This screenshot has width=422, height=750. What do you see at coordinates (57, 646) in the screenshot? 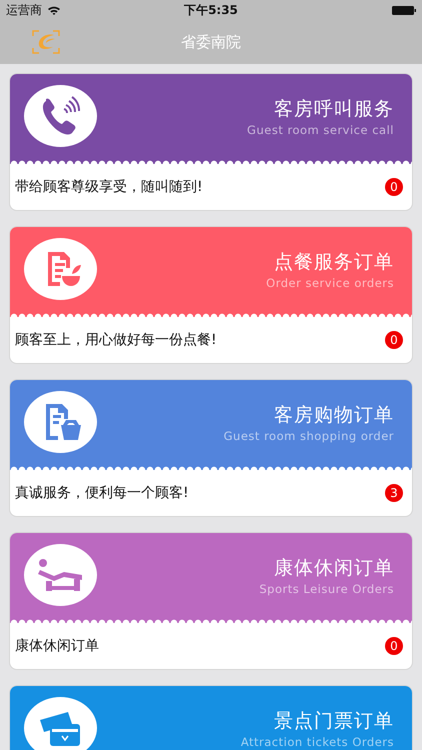
I see `card-description: 康体休闲订单` at bounding box center [57, 646].